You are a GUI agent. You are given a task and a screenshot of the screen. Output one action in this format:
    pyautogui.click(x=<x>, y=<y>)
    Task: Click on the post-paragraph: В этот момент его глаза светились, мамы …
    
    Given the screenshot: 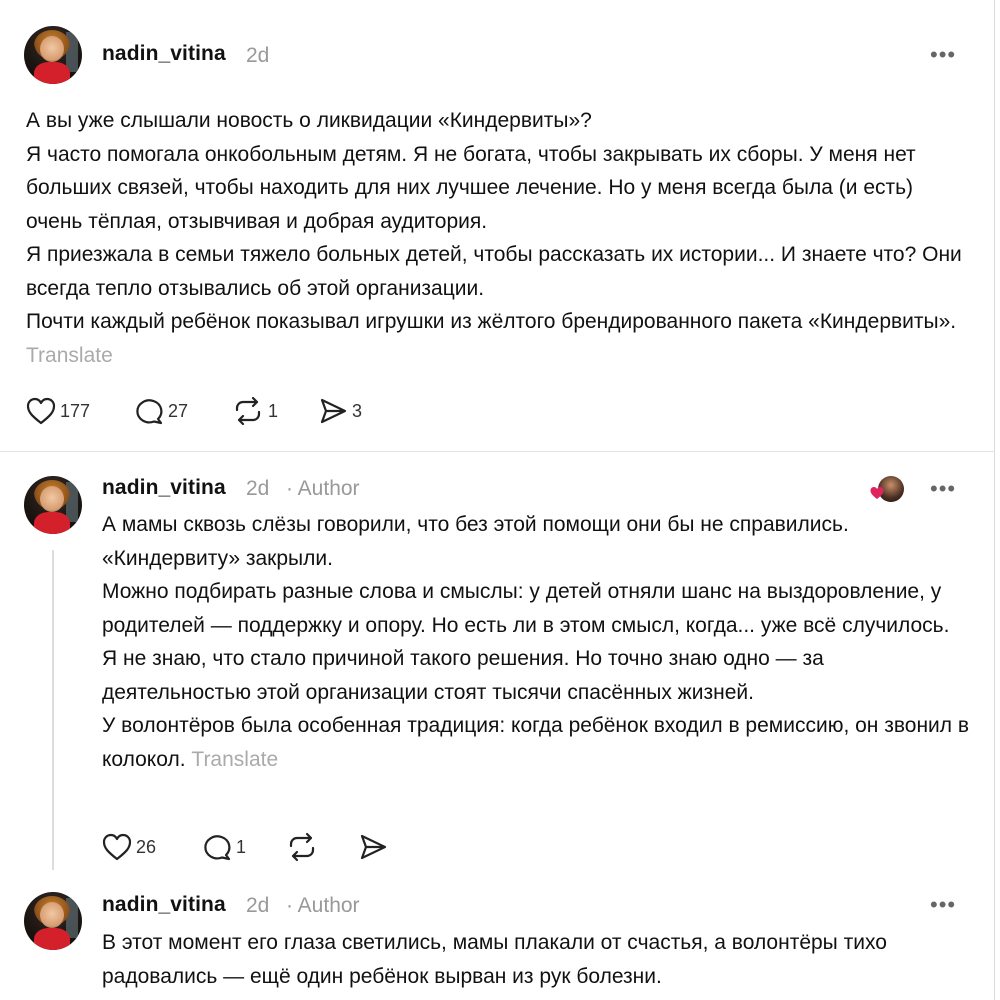 What is the action you would take?
    pyautogui.click(x=494, y=959)
    